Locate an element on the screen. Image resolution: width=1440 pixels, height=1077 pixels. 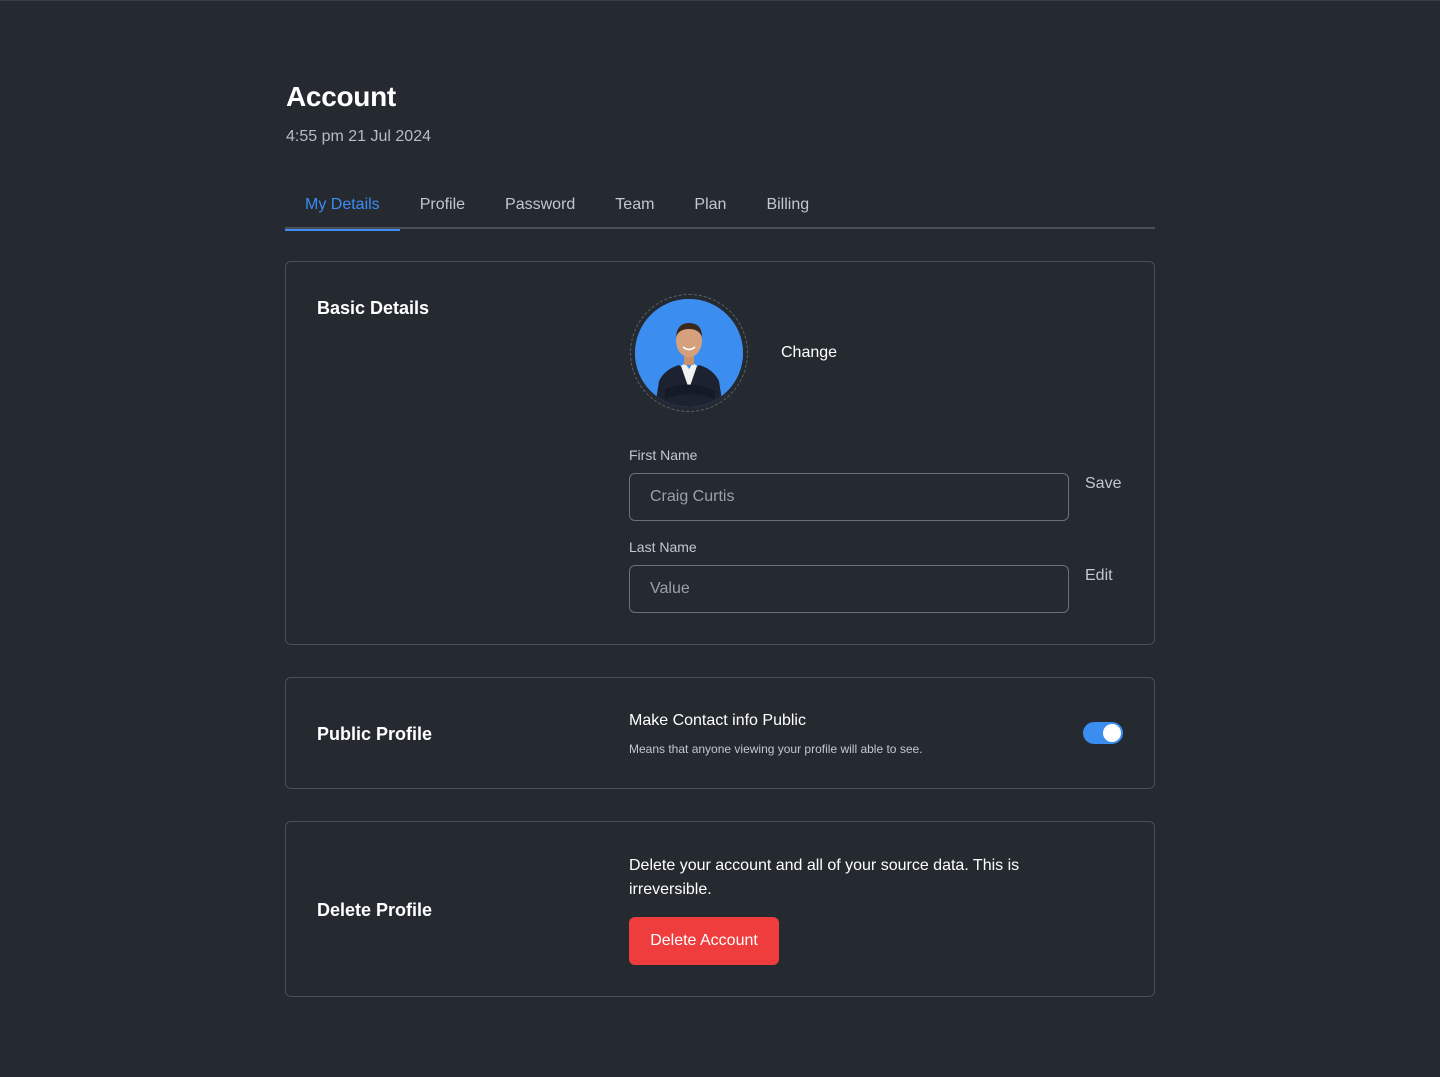
change-avatar-link: Change is located at coordinates (809, 353).